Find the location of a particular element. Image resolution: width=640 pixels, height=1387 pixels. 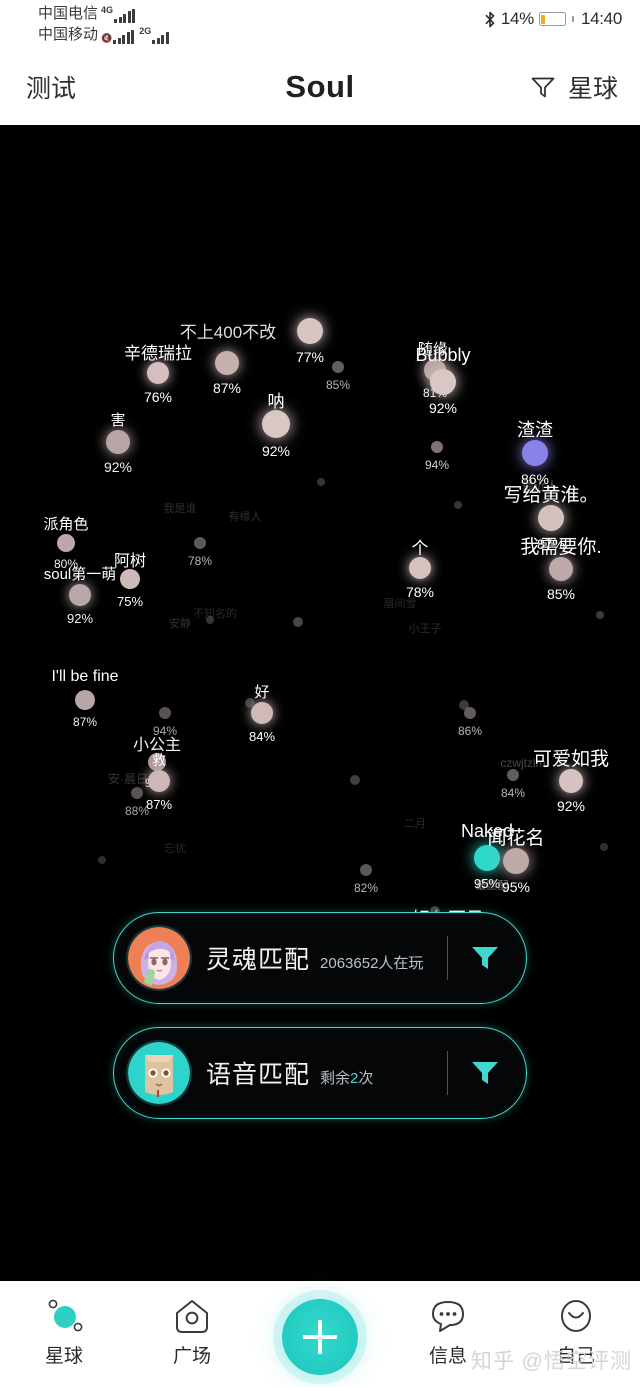

soul-match-card: 灵魂匹配 2063652人在玩 is located at coordinates (320, 958).